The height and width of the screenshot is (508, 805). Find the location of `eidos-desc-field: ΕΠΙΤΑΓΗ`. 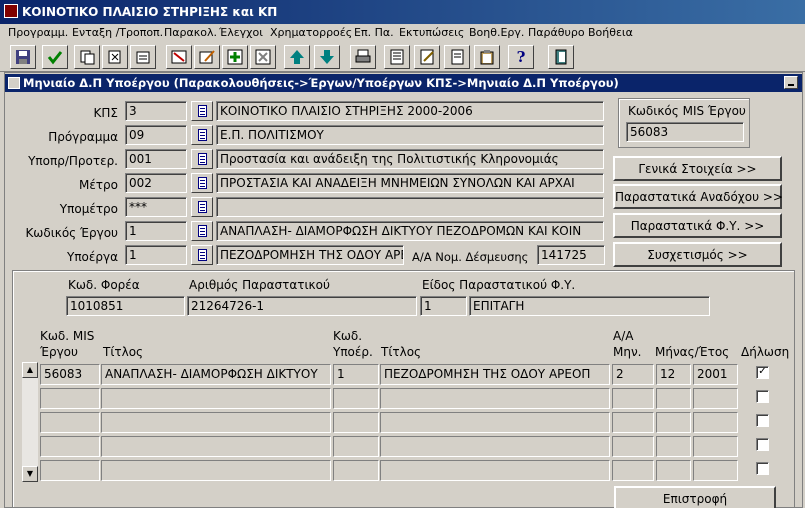

eidos-desc-field: ΕΠΙΤΑΓΗ is located at coordinates (589, 306).